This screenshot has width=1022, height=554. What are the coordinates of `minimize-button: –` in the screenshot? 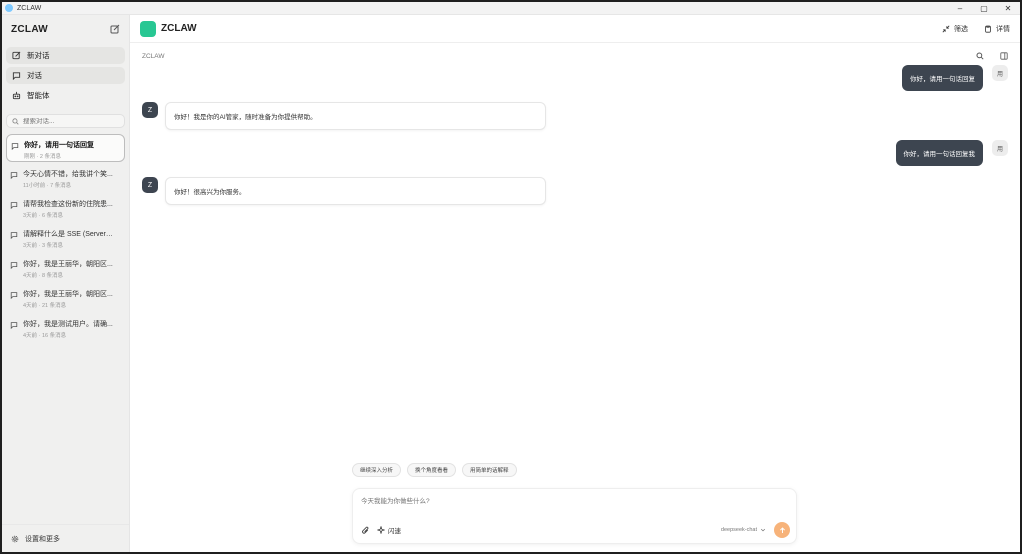 It's located at (960, 8).